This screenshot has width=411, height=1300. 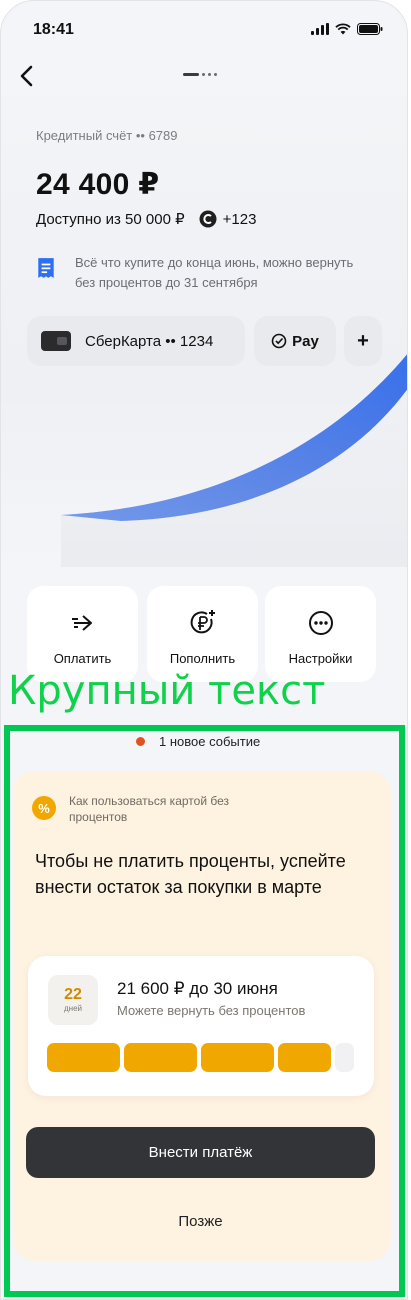 What do you see at coordinates (211, 1010) in the screenshot?
I see `payment-subtitle: Можете вернуть без процентов` at bounding box center [211, 1010].